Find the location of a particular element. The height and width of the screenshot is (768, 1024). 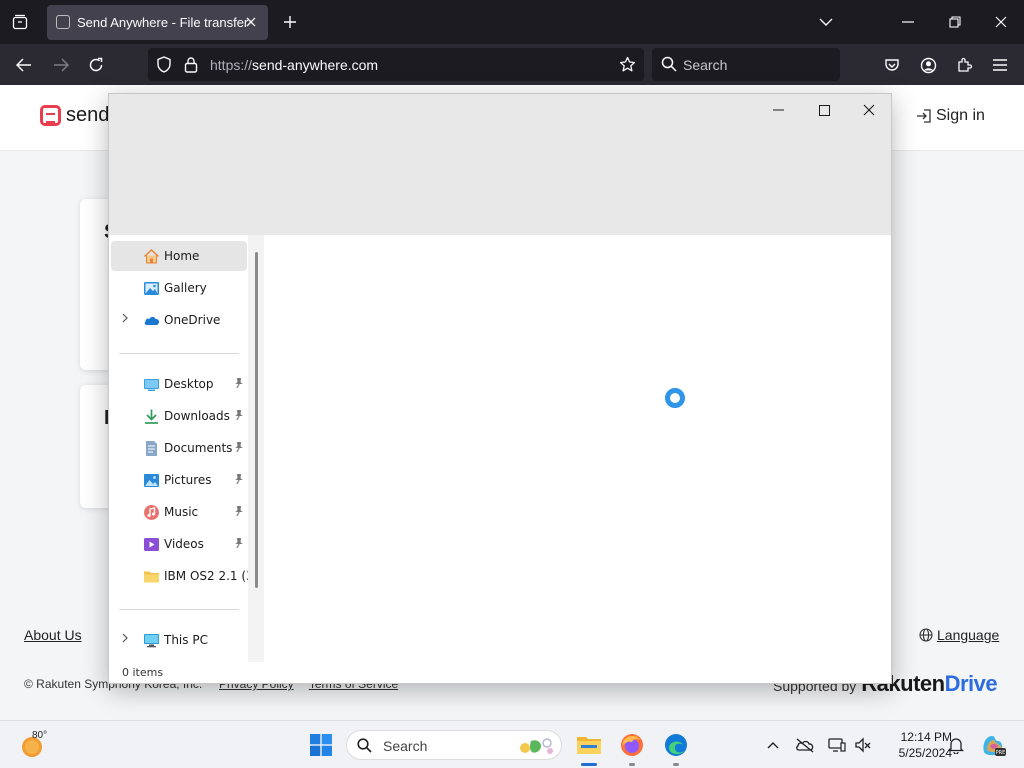

browser-search-input: Search is located at coordinates (746, 64).